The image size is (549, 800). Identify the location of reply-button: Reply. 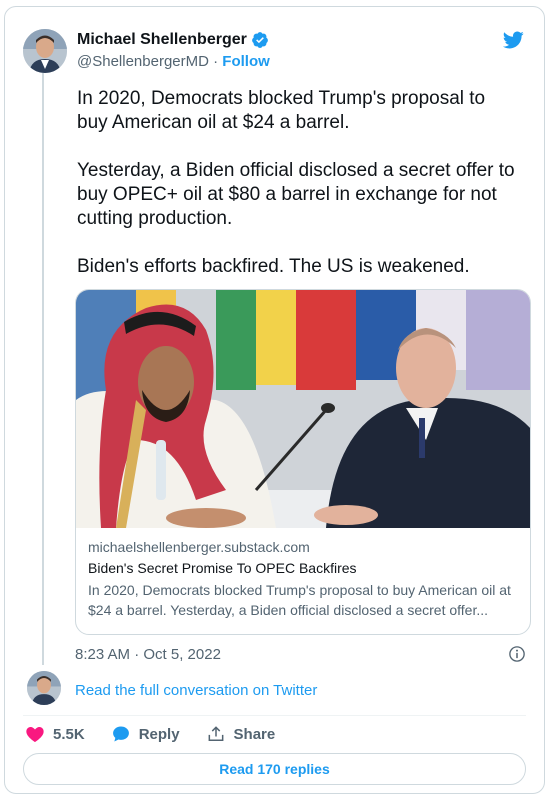
(145, 734).